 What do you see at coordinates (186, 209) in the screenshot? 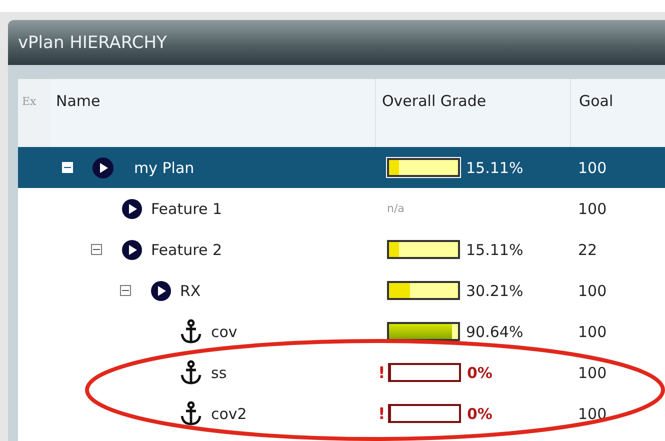
I see `node-name: Feature 1` at bounding box center [186, 209].